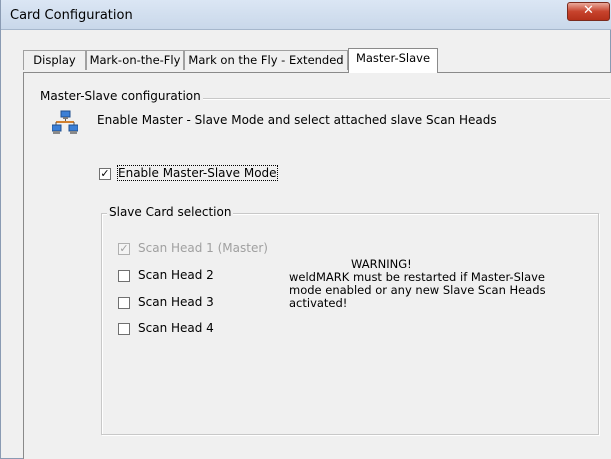 The width and height of the screenshot is (611, 459). What do you see at coordinates (124, 276) in the screenshot?
I see `scan-head-2-checkbox` at bounding box center [124, 276].